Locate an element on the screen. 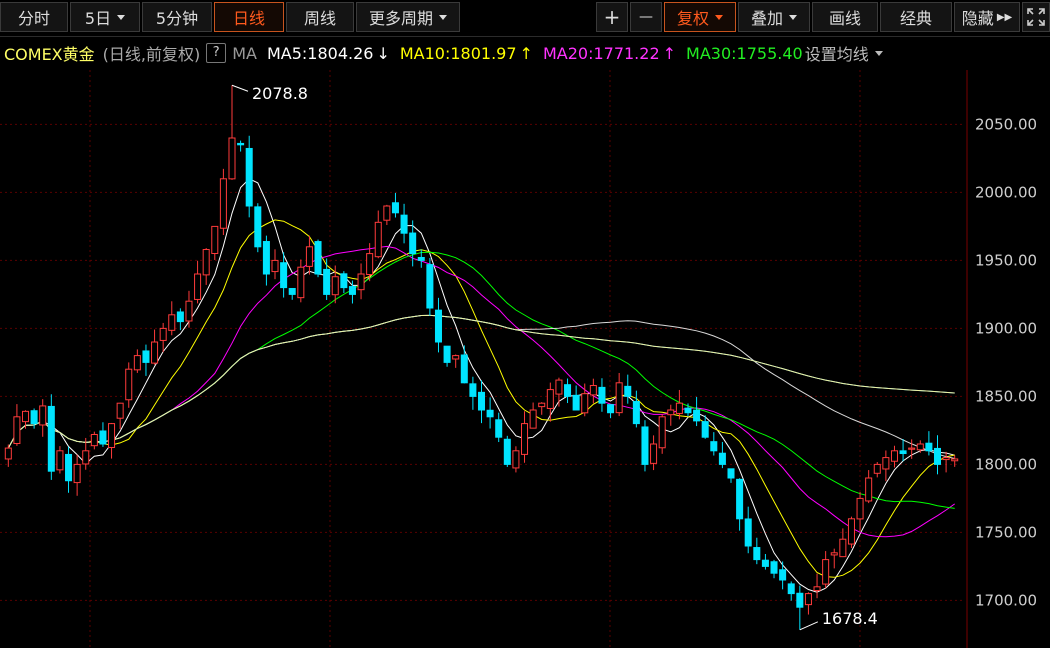  tab-5day: 5日 is located at coordinates (105, 17).